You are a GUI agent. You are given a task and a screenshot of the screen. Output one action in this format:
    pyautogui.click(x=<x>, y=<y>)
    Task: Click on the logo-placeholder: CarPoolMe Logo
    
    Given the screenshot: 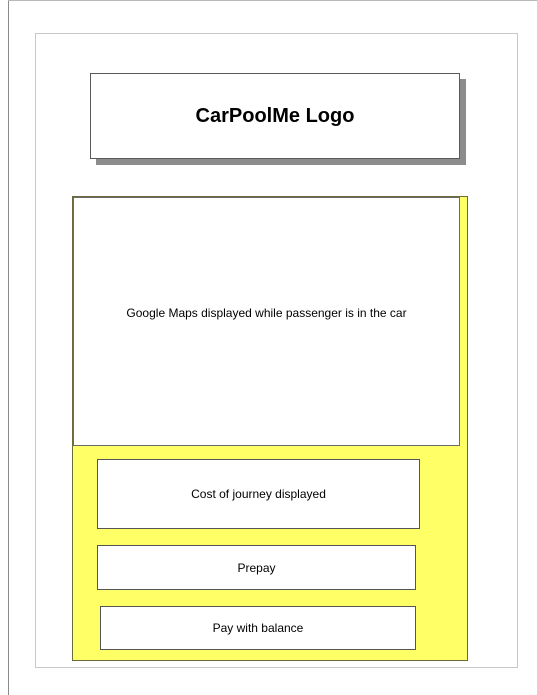 What is the action you would take?
    pyautogui.click(x=275, y=116)
    